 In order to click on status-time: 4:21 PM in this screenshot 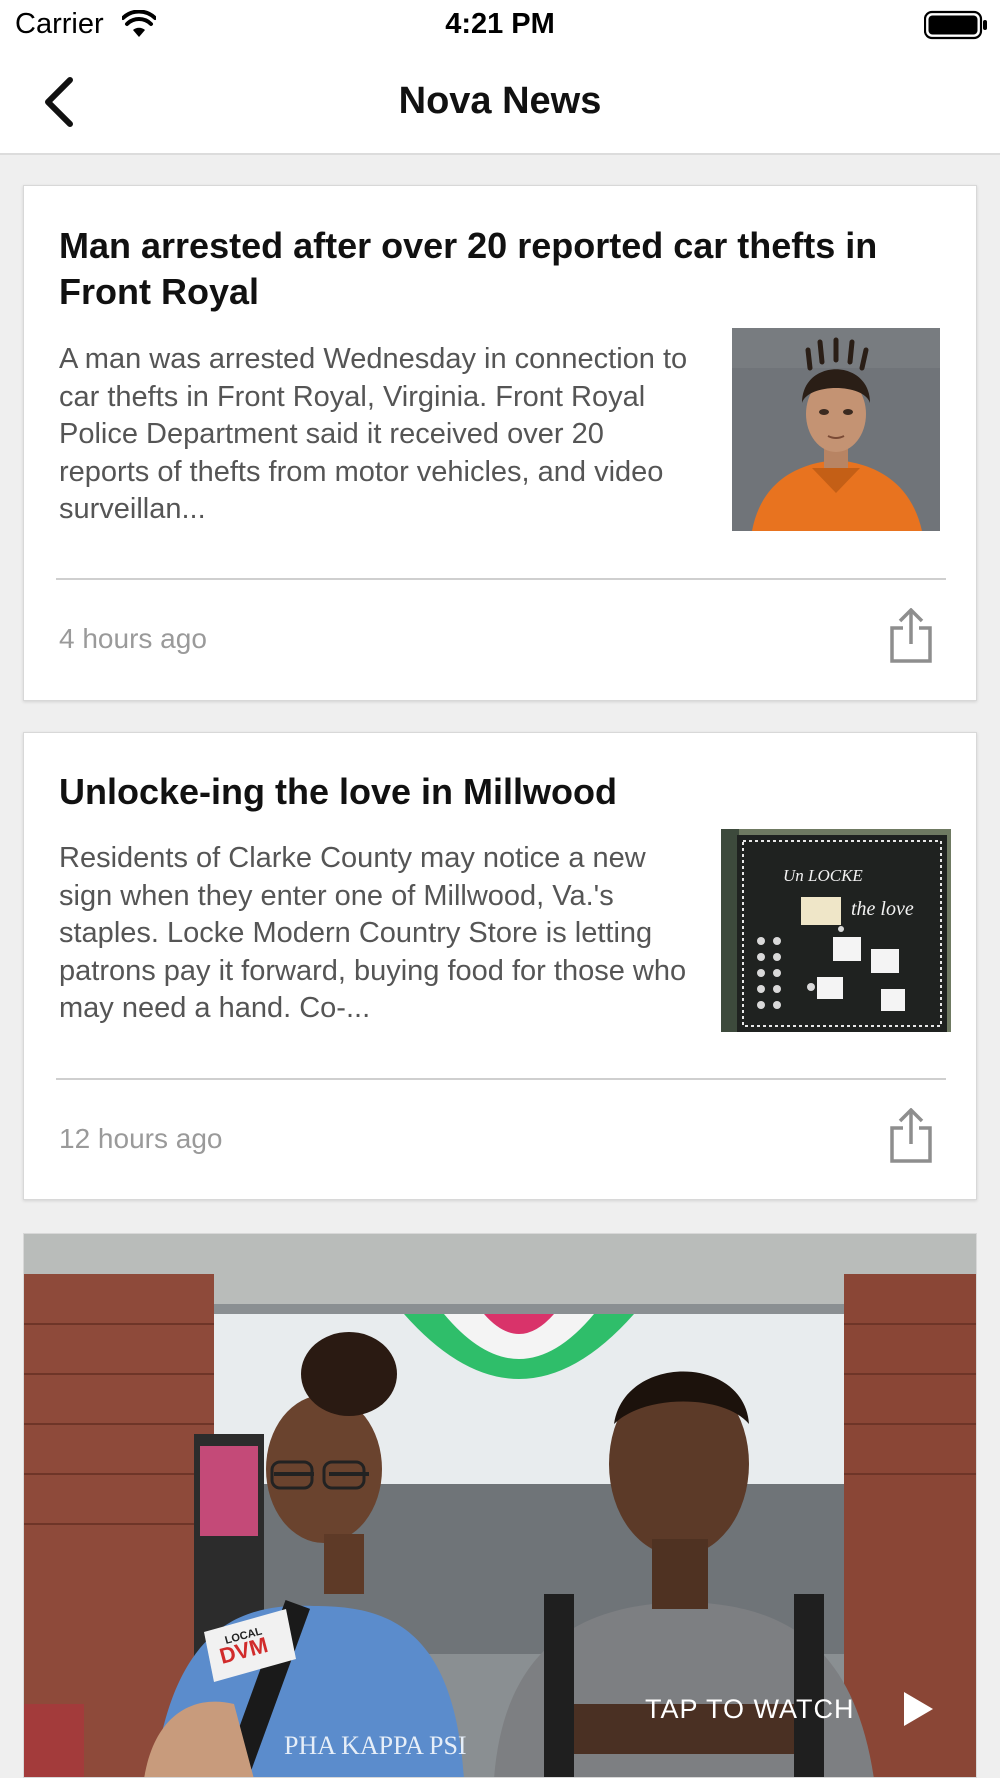, I will do `click(500, 24)`.